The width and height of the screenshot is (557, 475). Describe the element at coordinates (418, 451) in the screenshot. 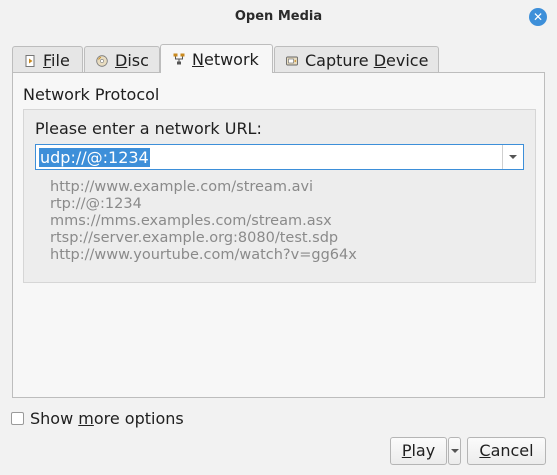

I see `play-button: Play` at that location.